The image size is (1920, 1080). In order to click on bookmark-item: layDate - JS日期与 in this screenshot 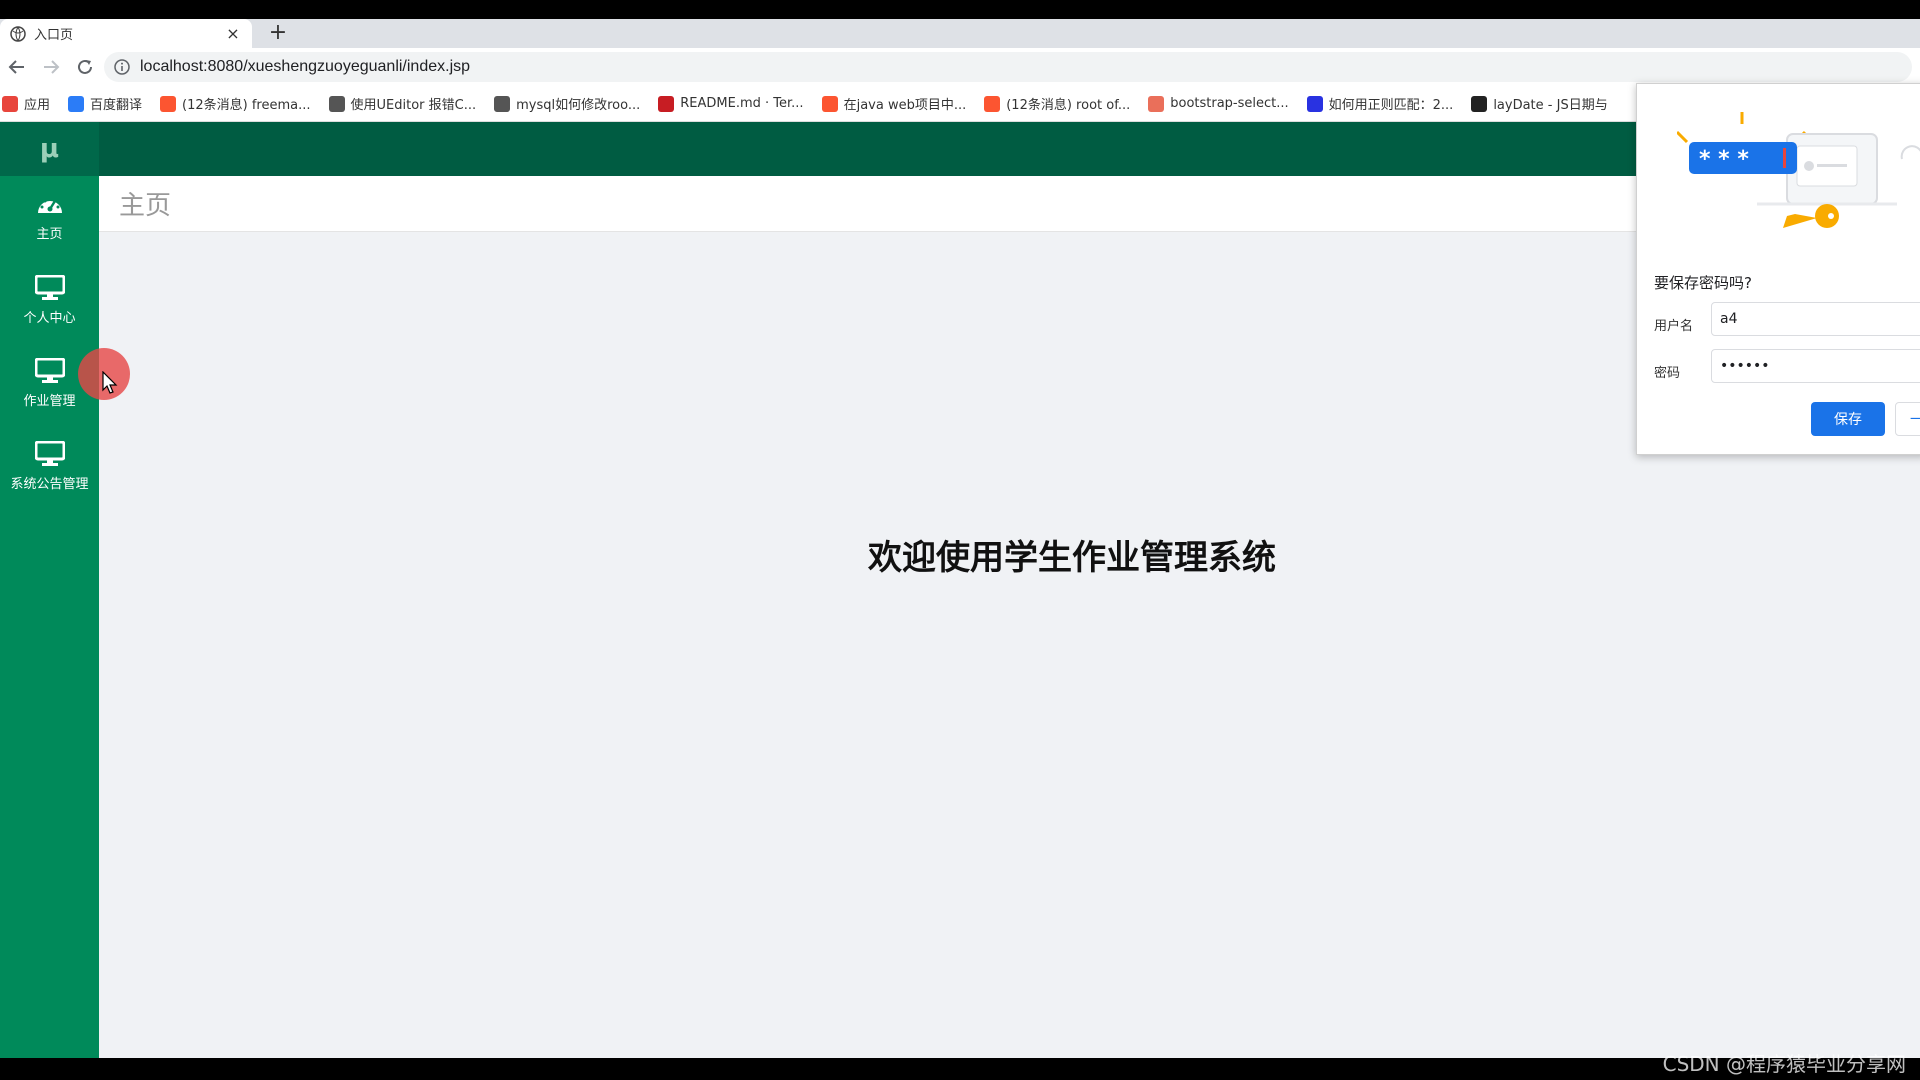, I will do `click(1539, 103)`.